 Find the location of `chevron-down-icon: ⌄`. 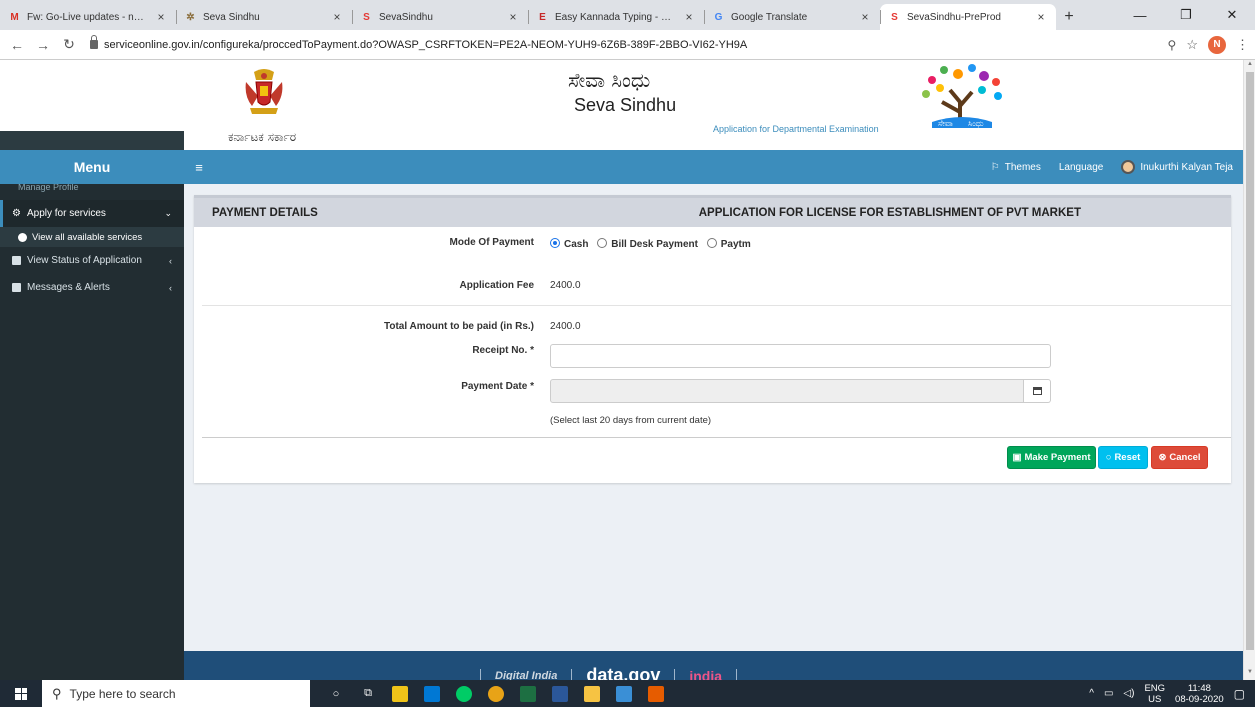

chevron-down-icon: ⌄ is located at coordinates (168, 213).